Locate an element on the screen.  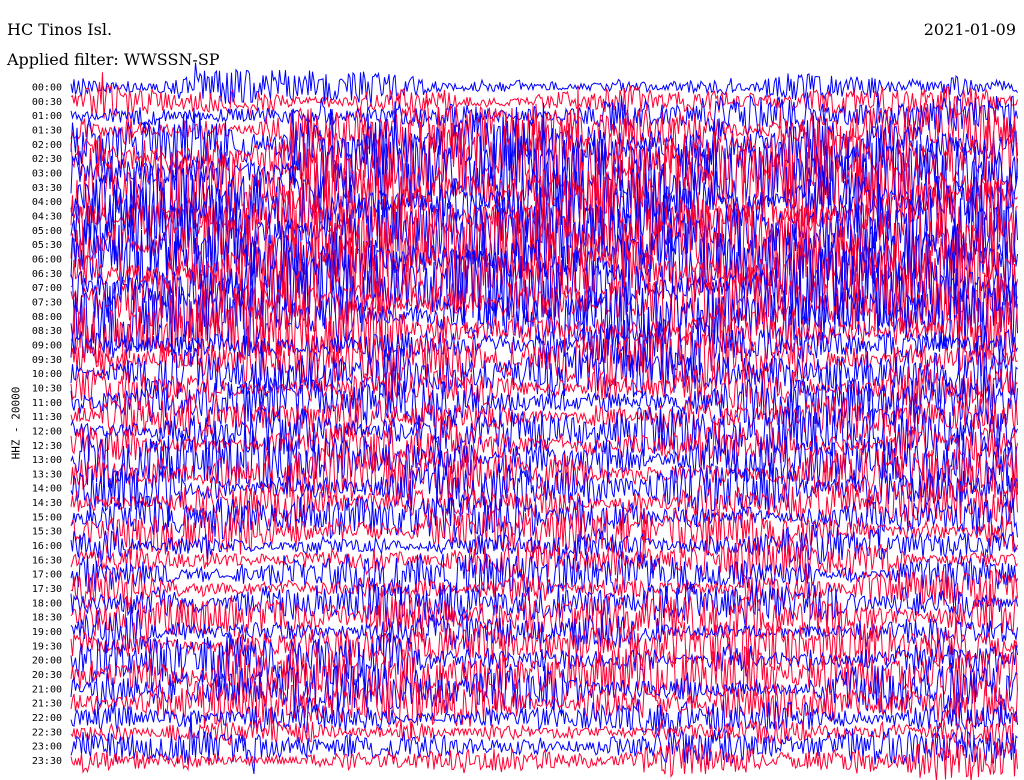
row-time-label: 15:30 is located at coordinates (47, 532).